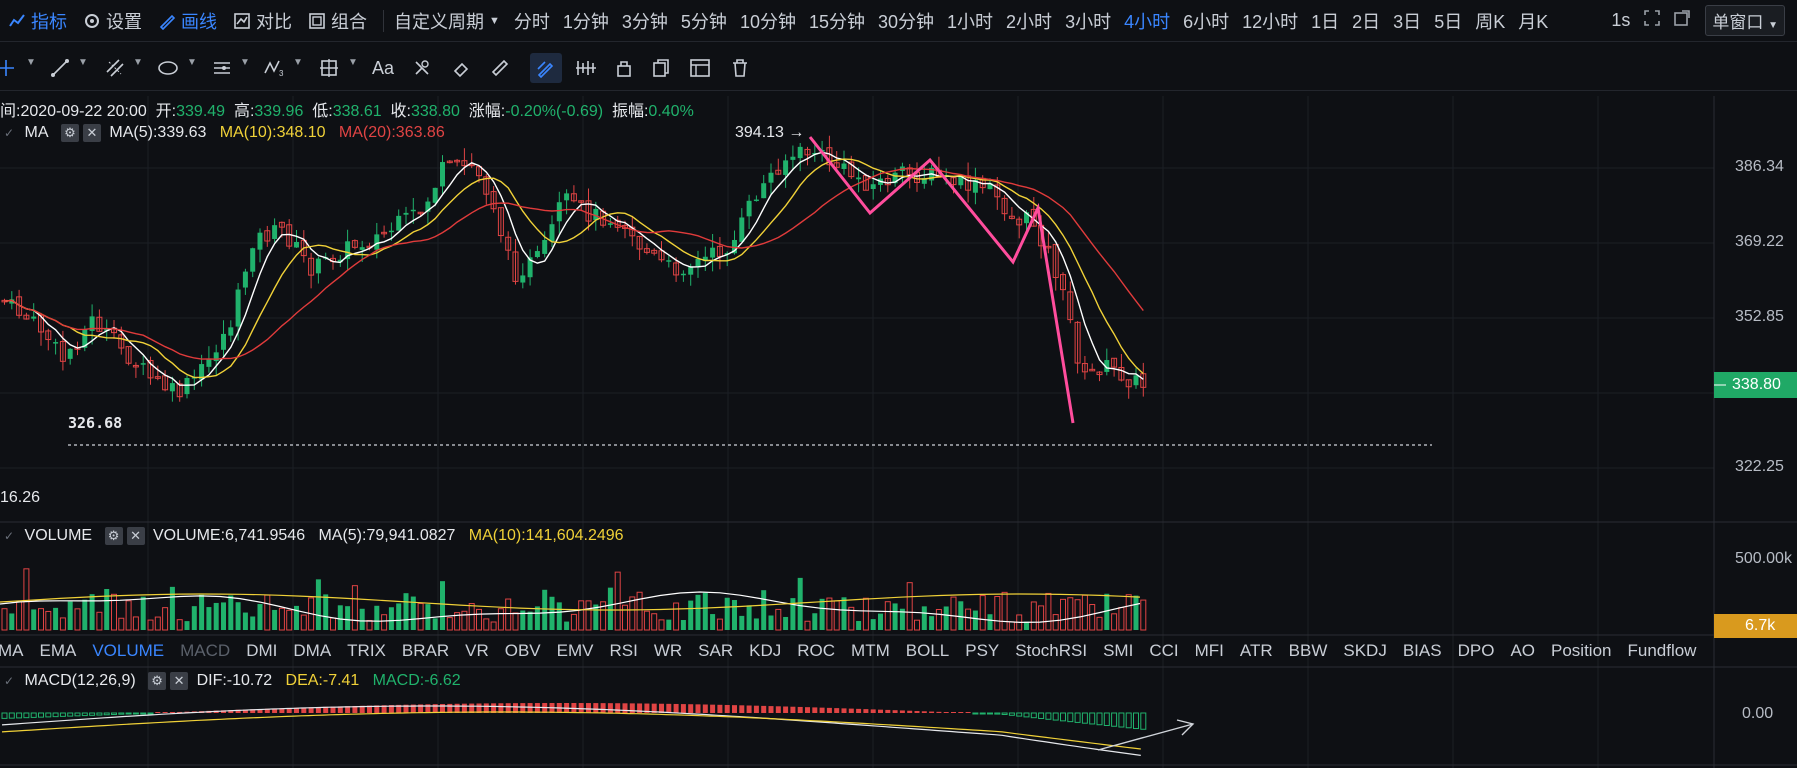 The height and width of the screenshot is (768, 1797). Describe the element at coordinates (624, 651) in the screenshot. I see `indicator-tab: RSI` at that location.